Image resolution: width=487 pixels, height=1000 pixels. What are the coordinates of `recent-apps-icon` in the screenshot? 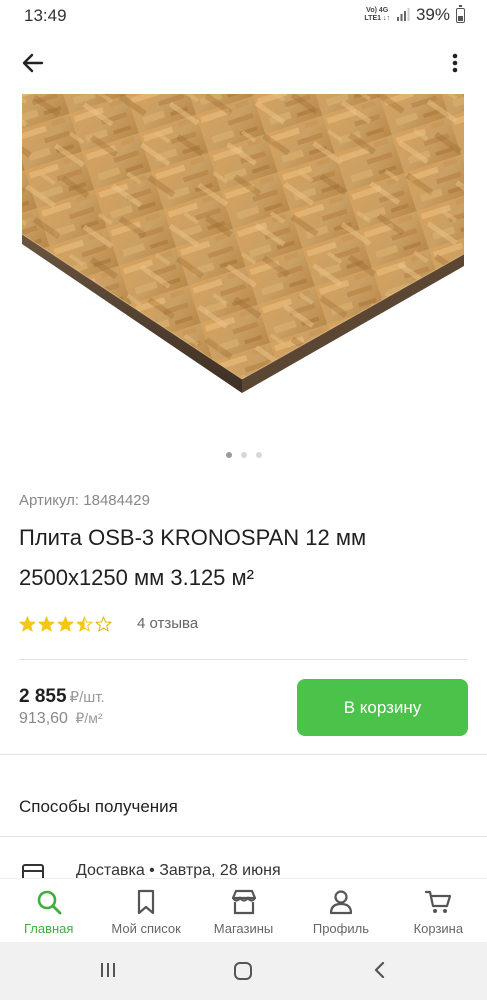 It's located at (108, 970).